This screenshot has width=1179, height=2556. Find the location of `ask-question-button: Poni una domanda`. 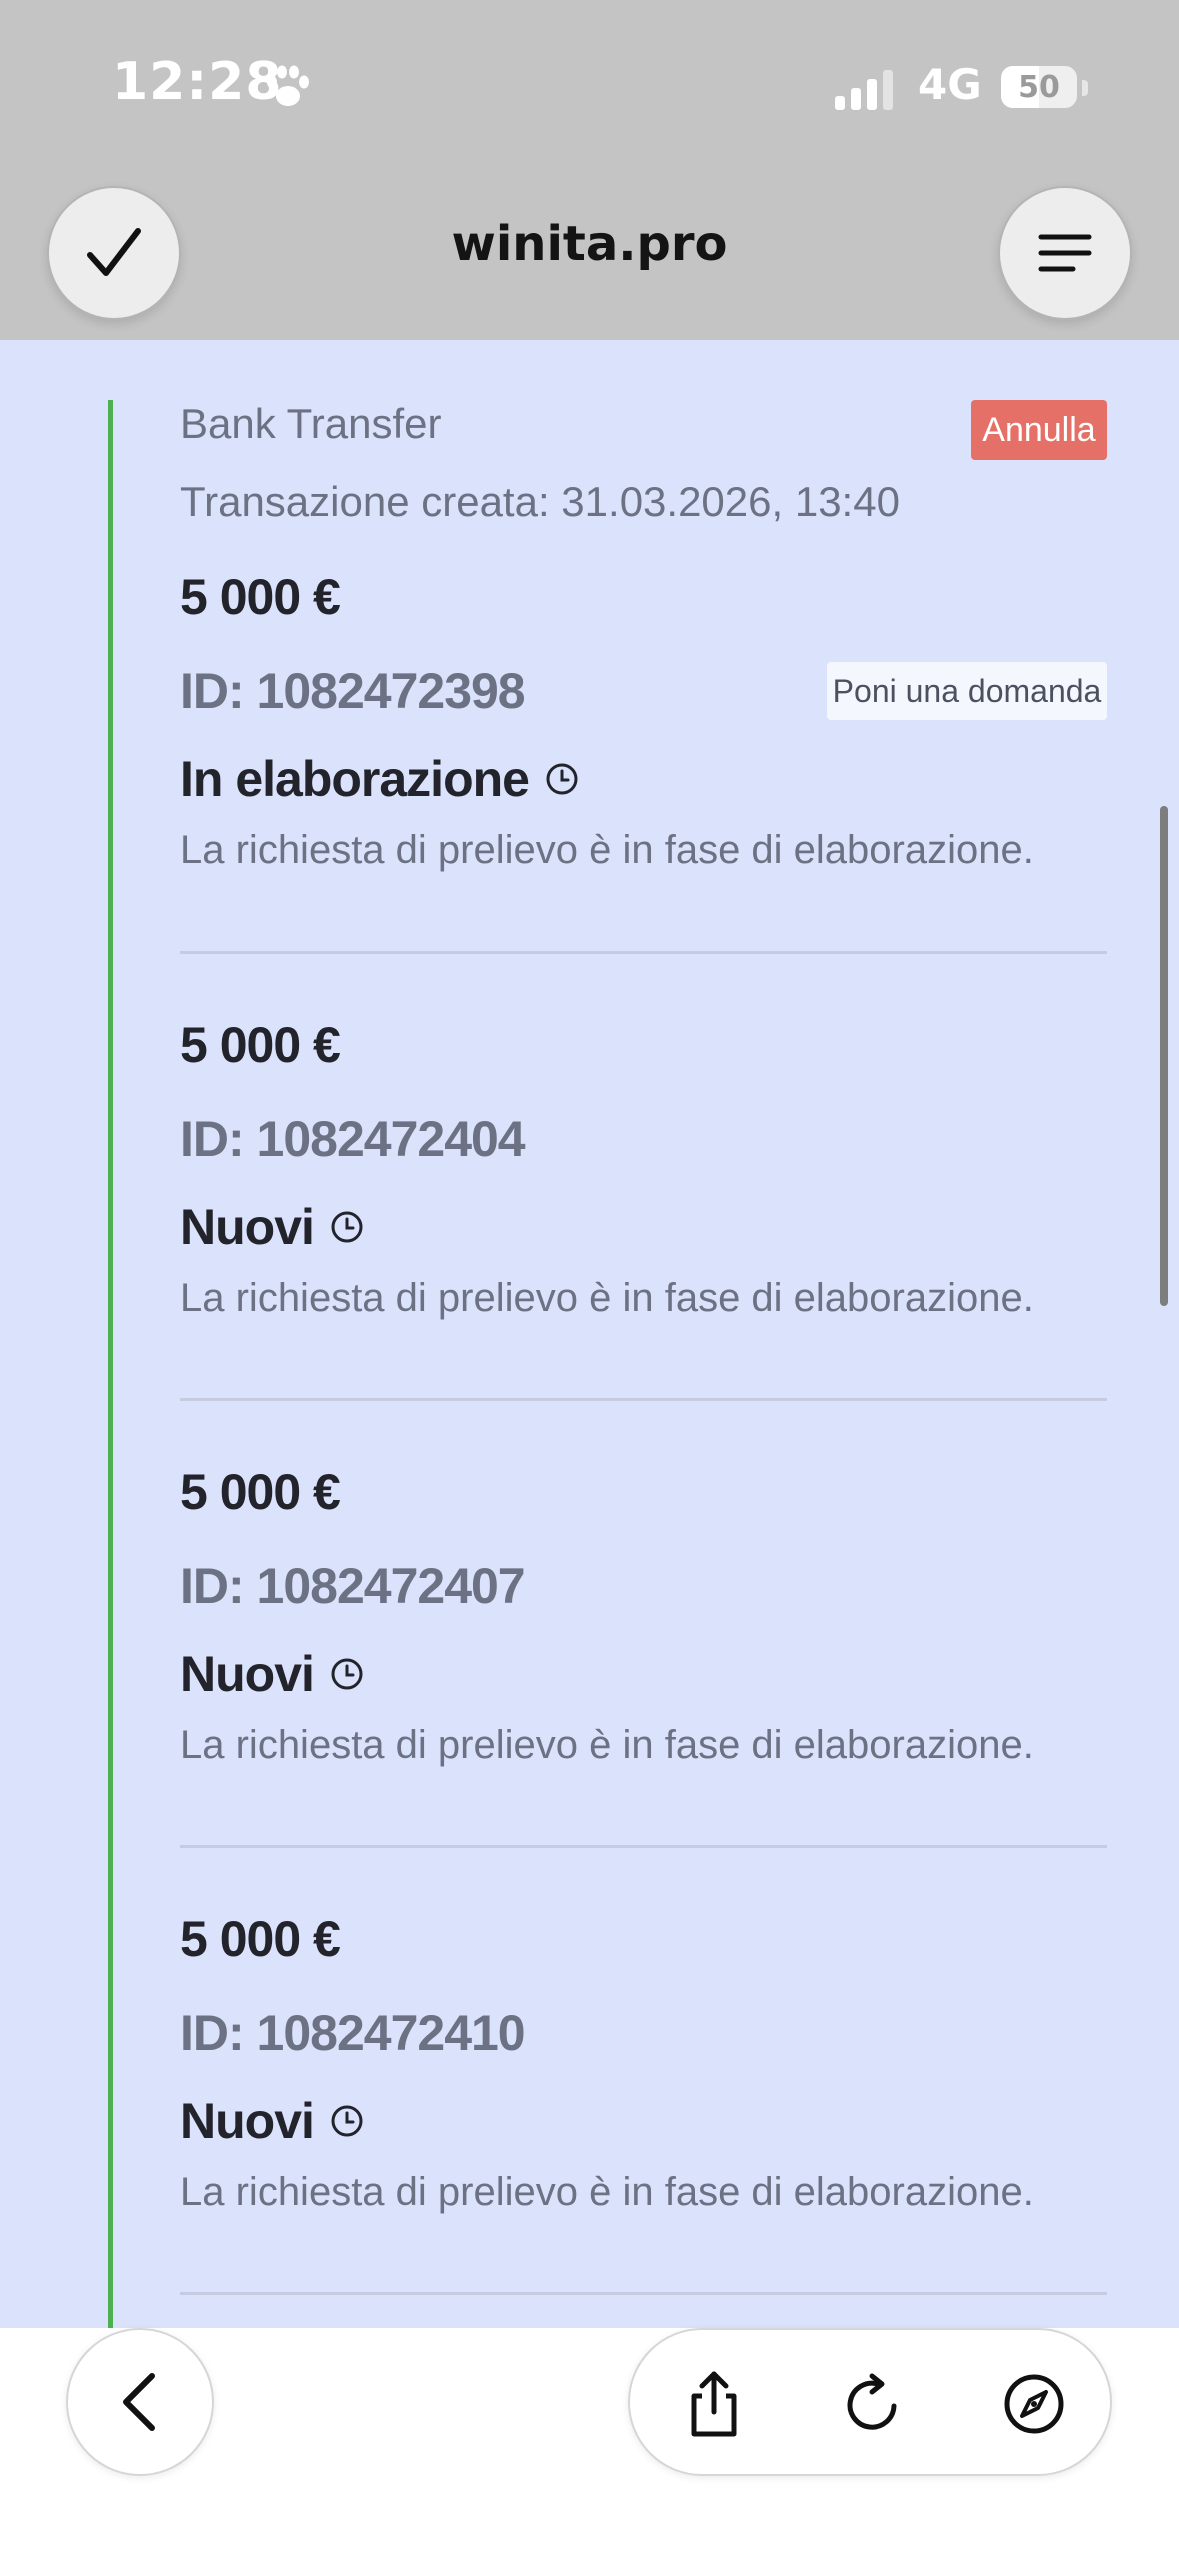

ask-question-button: Poni una domanda is located at coordinates (967, 691).